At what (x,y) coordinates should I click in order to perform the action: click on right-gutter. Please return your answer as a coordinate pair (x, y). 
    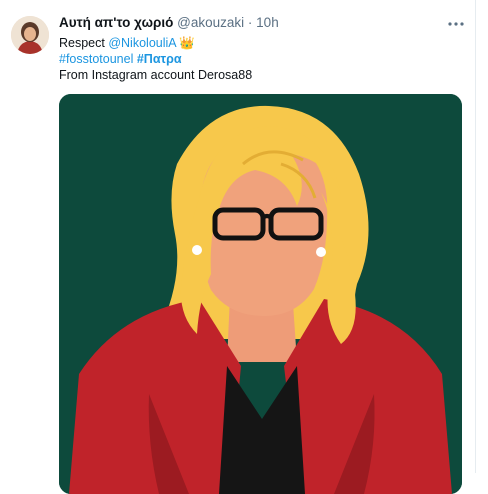
    Looking at the image, I should click on (482, 236).